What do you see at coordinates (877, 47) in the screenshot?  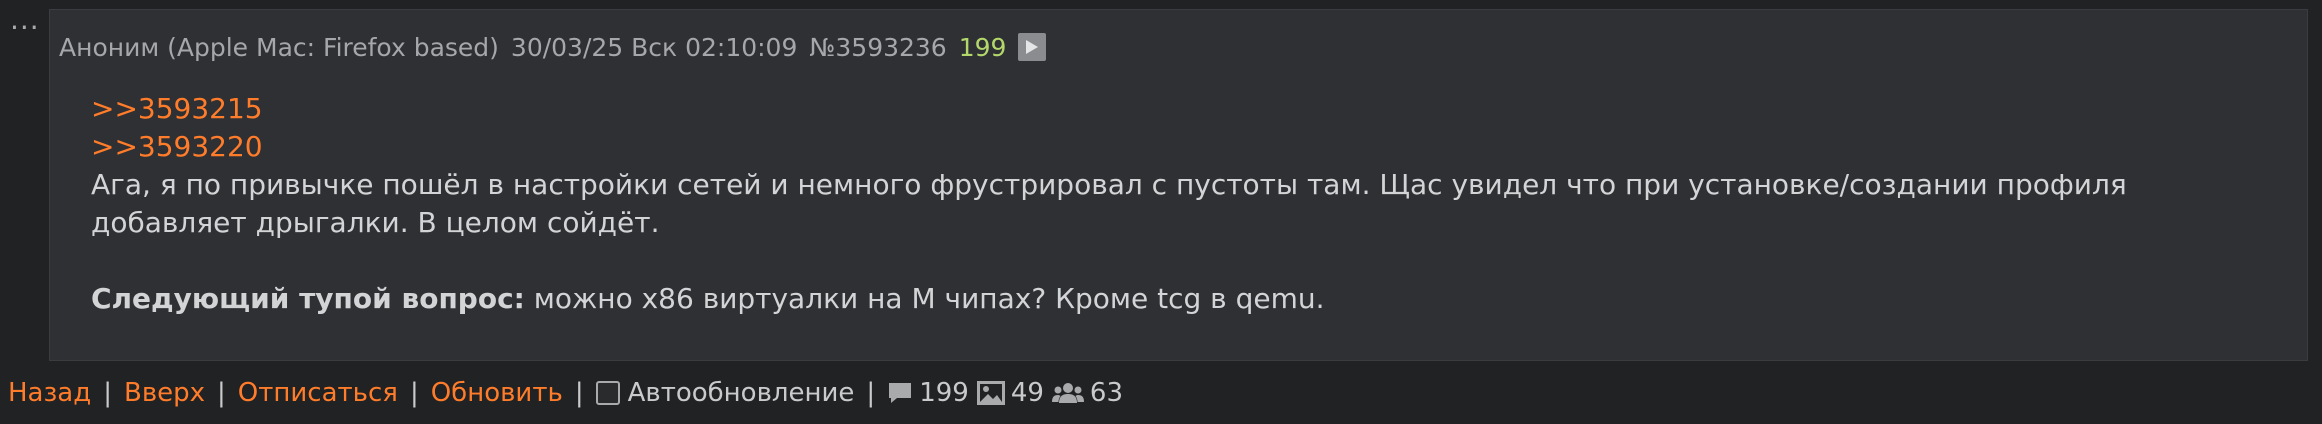 I see `post-number-link: №3593236` at bounding box center [877, 47].